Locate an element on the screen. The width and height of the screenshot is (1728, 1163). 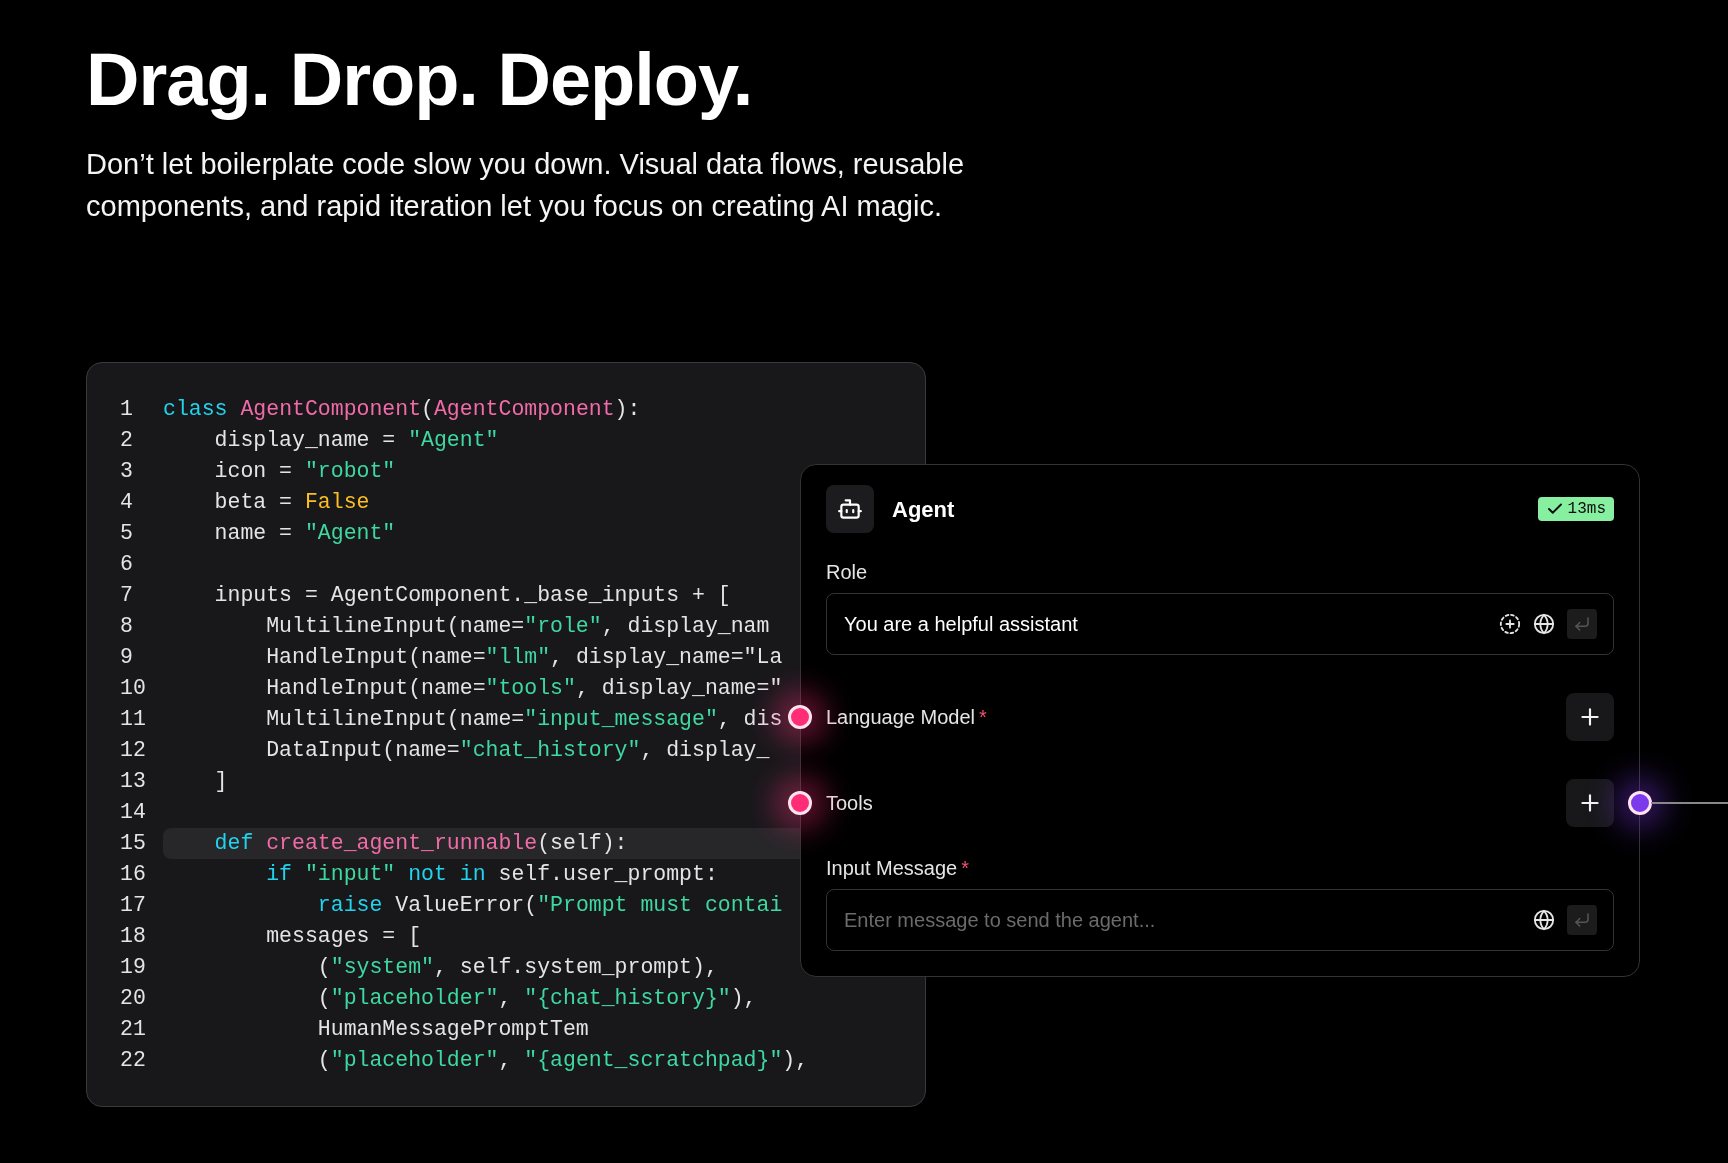
line-number: 5 is located at coordinates (127, 534).